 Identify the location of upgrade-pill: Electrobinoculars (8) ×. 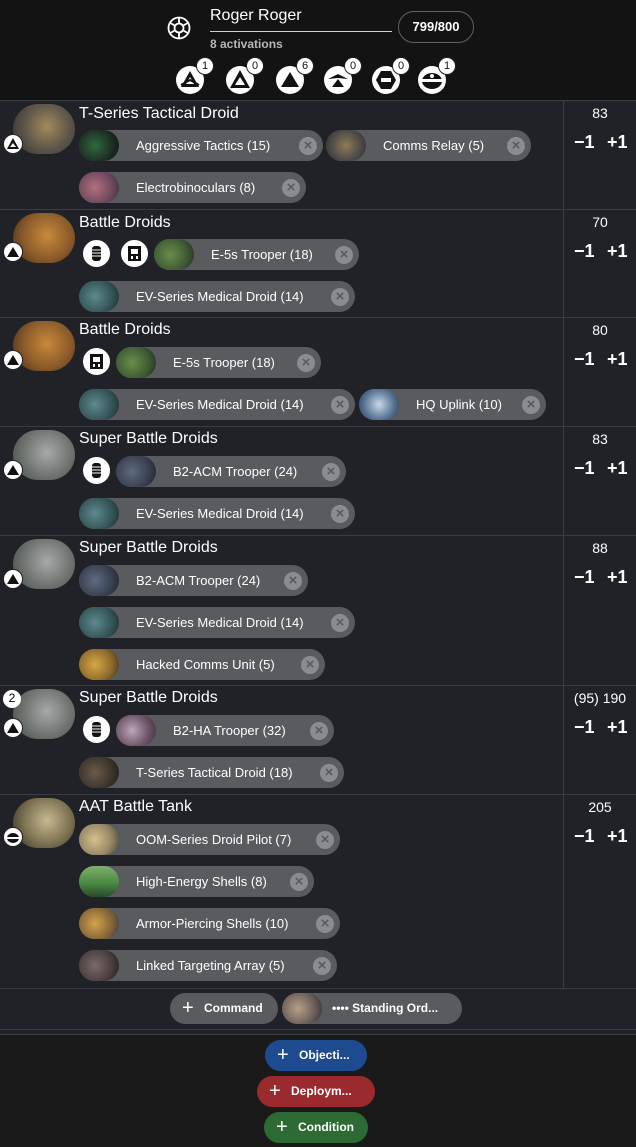
(192, 187).